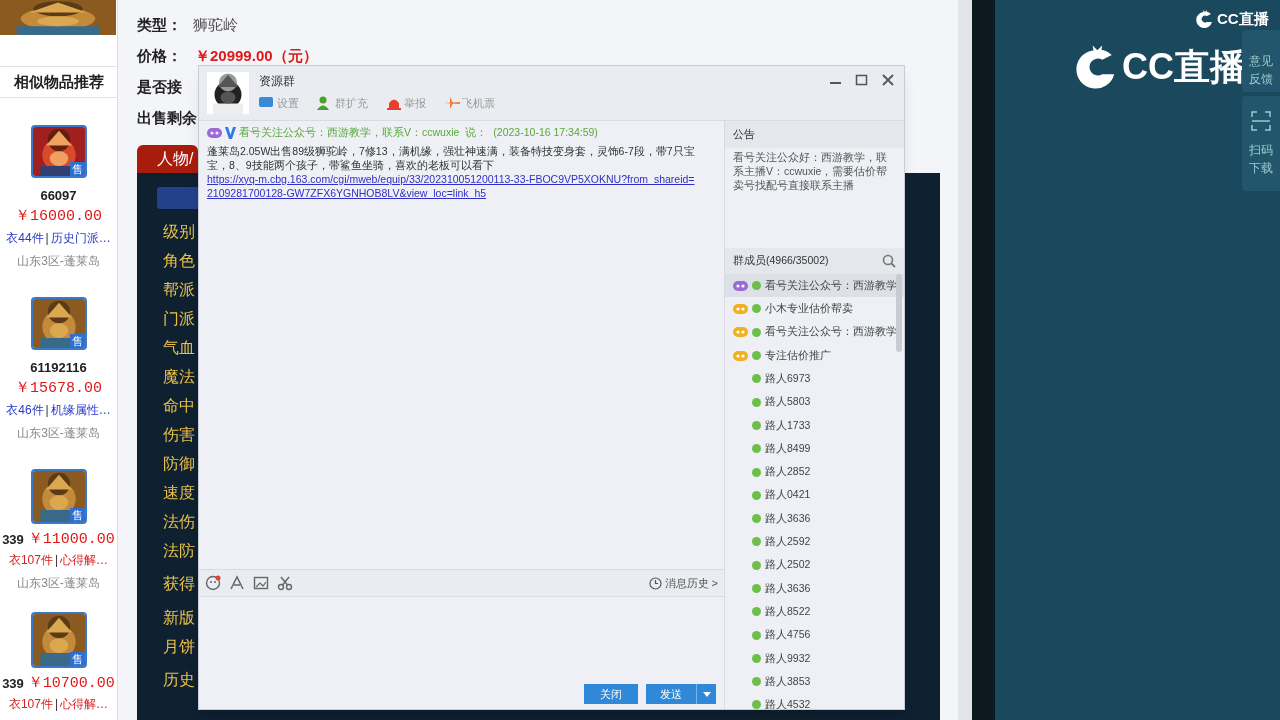 The width and height of the screenshot is (1280, 720). I want to click on side-button: 意见反馈, so click(1261, 61).